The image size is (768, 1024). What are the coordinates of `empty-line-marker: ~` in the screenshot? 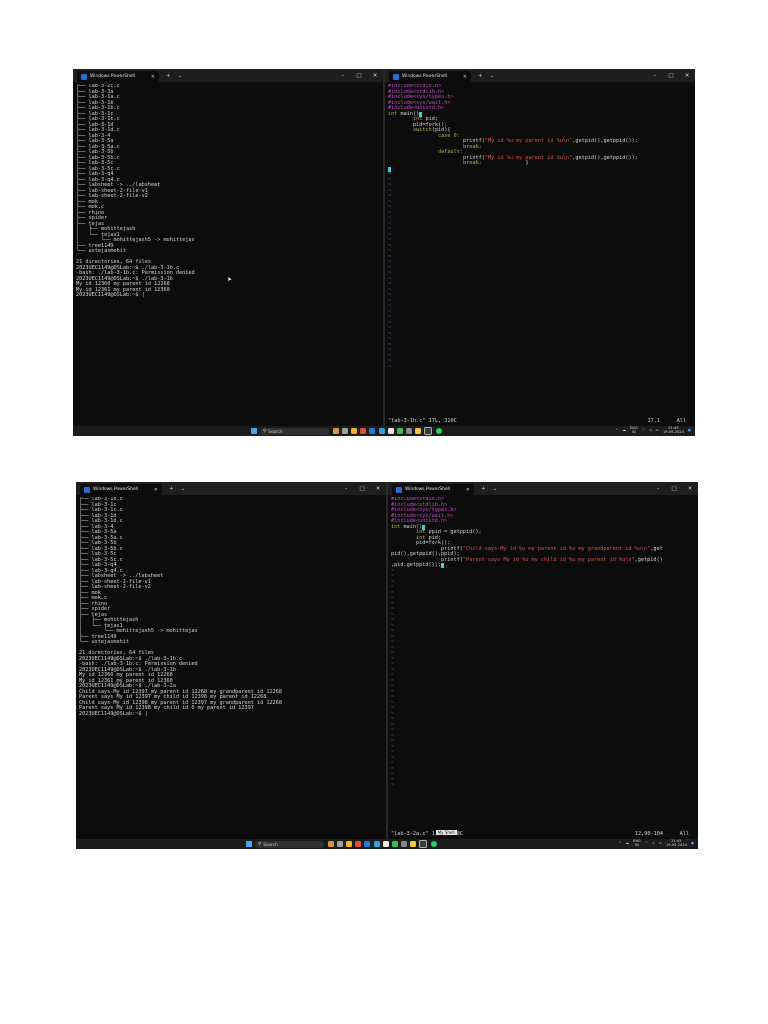 It's located at (393, 785).